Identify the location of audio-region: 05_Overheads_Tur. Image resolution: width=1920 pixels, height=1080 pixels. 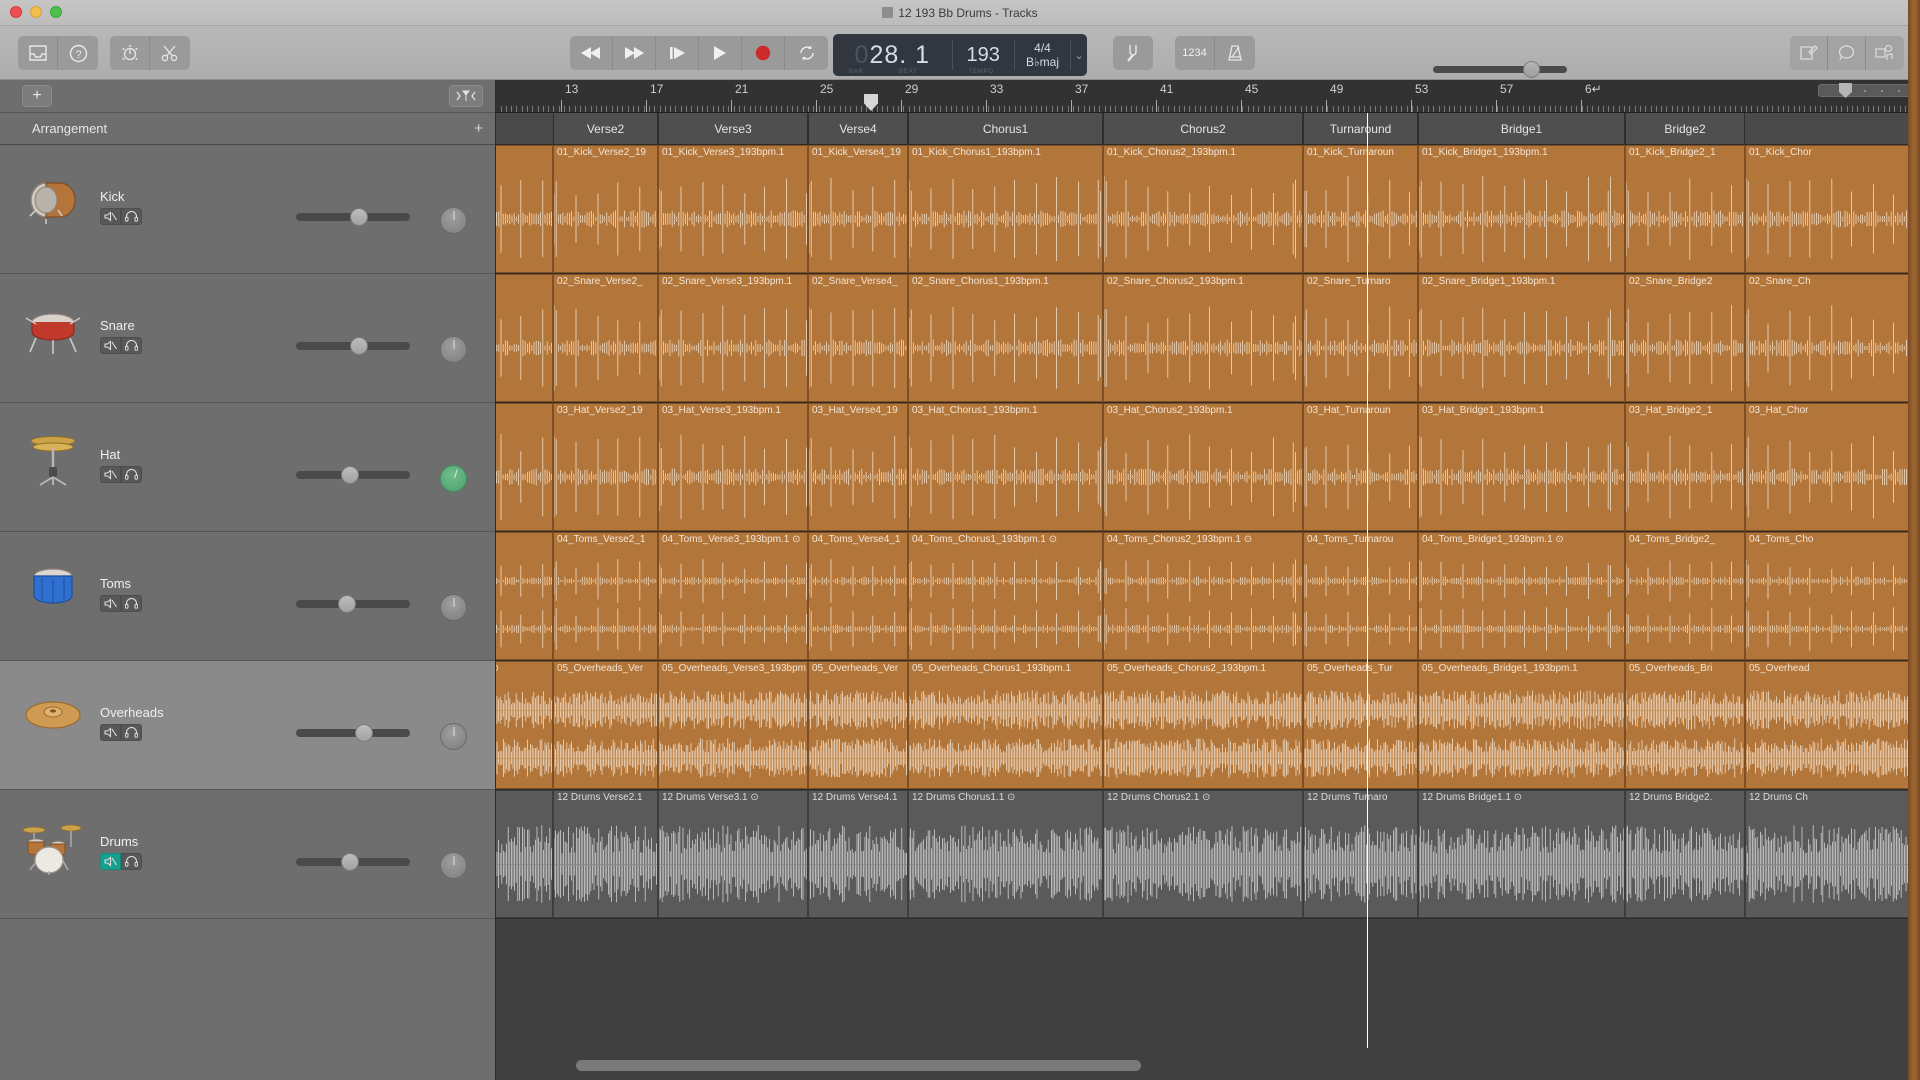
(1360, 725).